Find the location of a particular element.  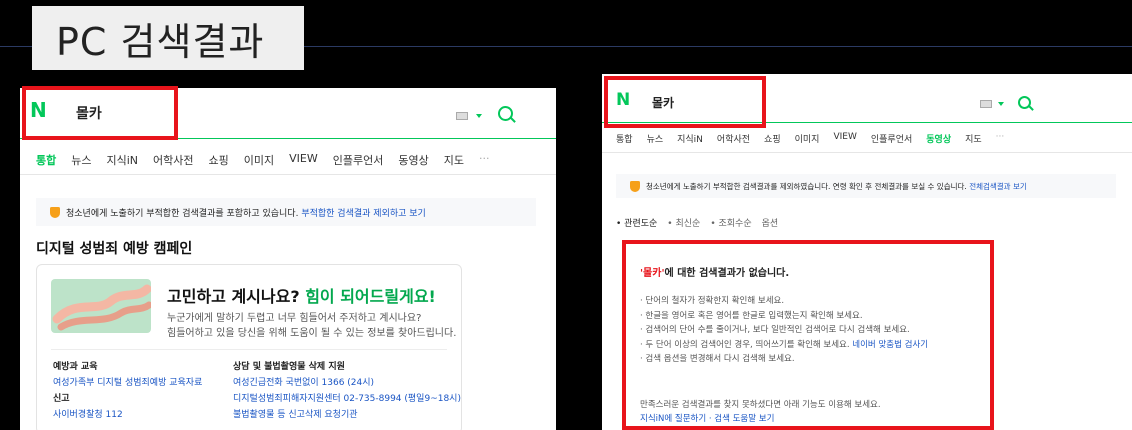

support-link-3: 불법촬영물 등 신고삭제 요청기관 is located at coordinates (347, 415).